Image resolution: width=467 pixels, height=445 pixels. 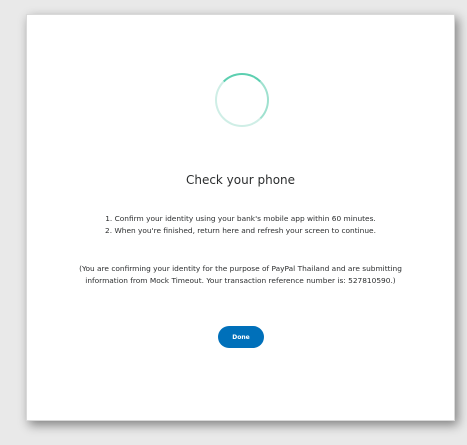 What do you see at coordinates (242, 100) in the screenshot?
I see `loading-spinner-icon` at bounding box center [242, 100].